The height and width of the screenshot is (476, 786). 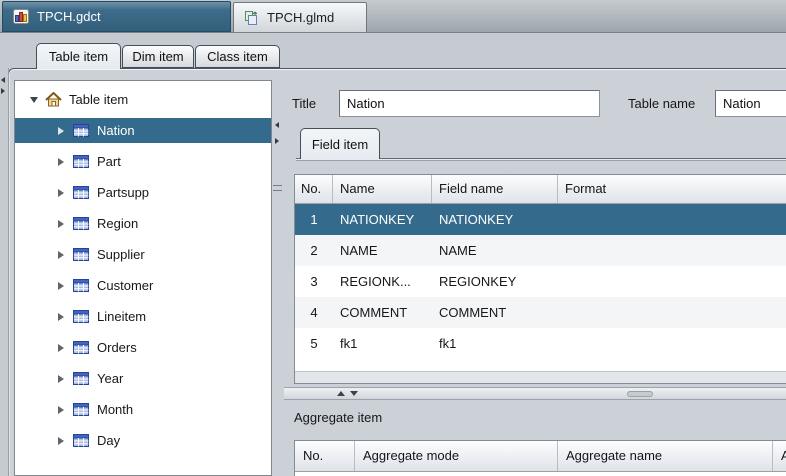 I want to click on cell-name: COMMENT, so click(x=374, y=312).